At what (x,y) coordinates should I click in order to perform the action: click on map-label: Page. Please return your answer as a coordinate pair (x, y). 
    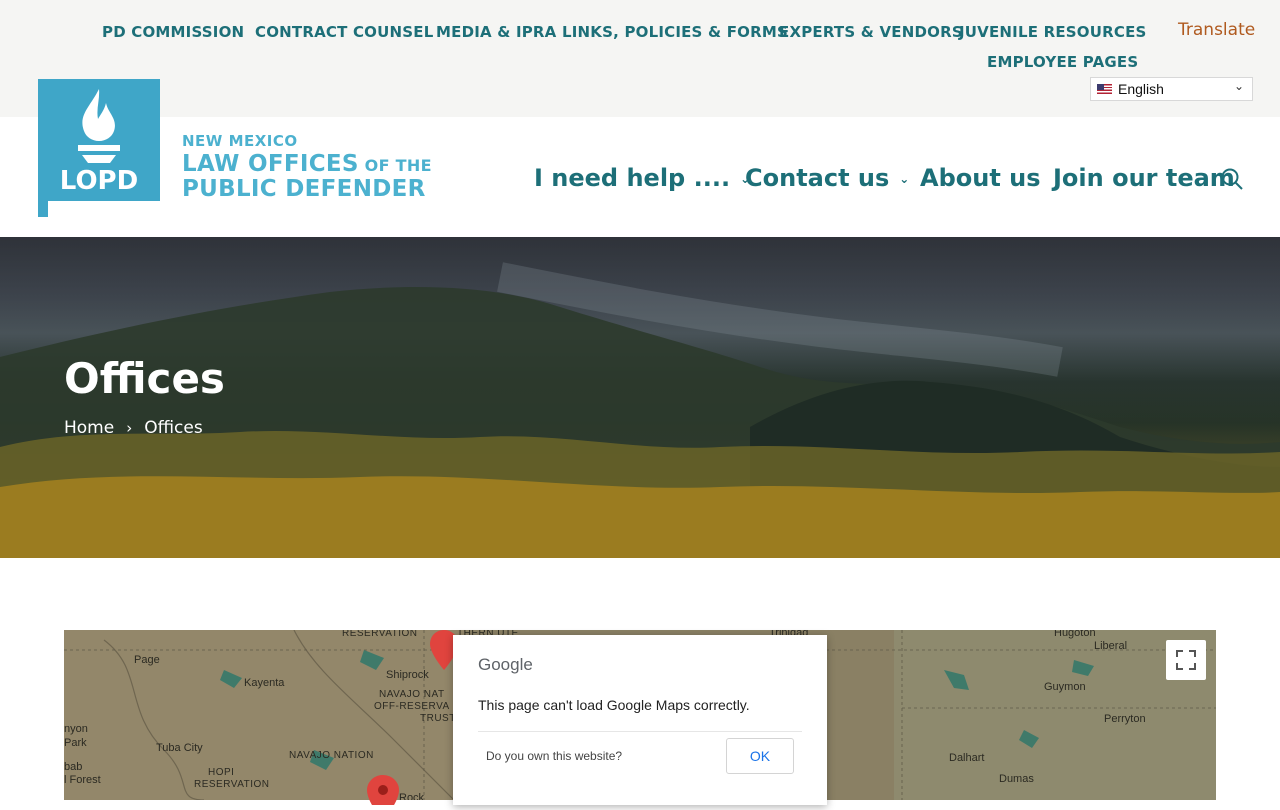
    Looking at the image, I should click on (147, 660).